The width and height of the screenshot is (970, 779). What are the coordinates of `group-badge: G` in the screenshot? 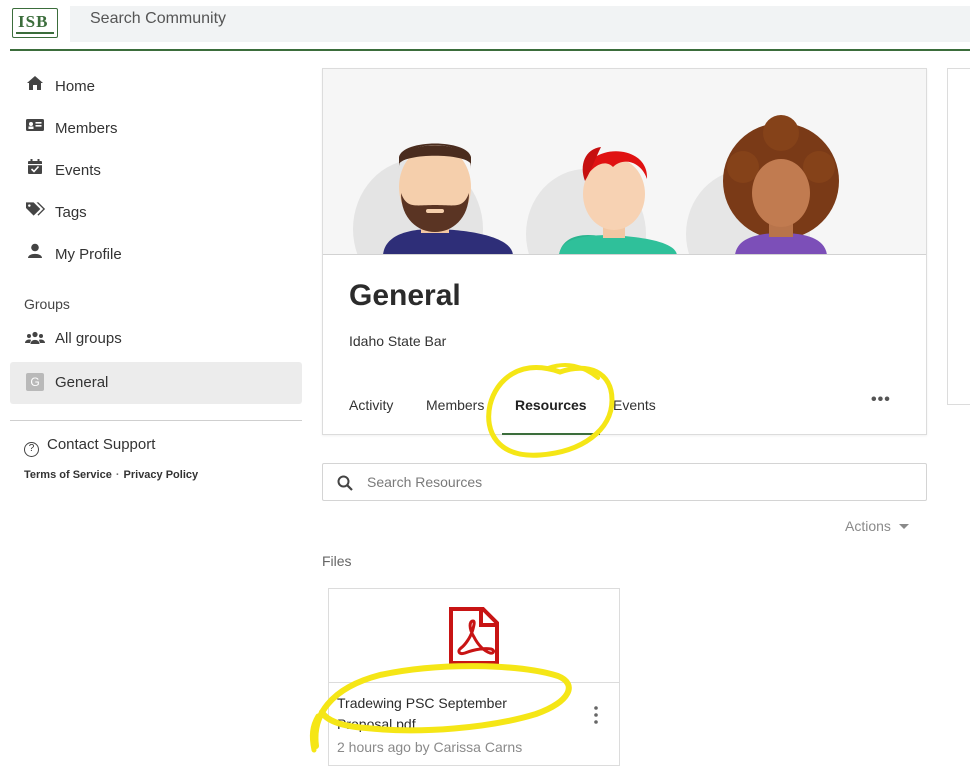 It's located at (35, 382).